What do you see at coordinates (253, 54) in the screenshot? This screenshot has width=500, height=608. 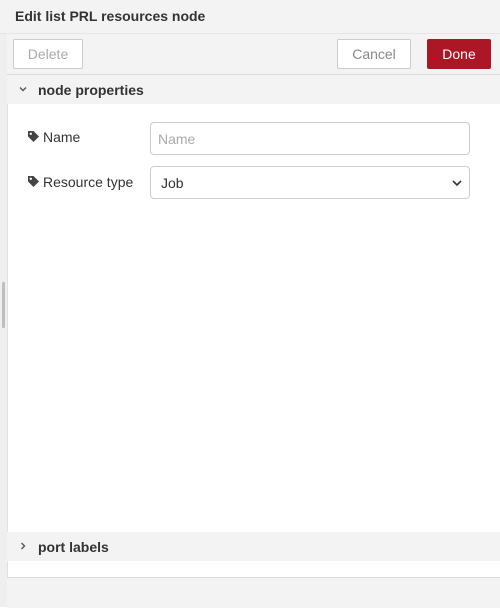 I see `tray-toolbar: Delete Cancel Done` at bounding box center [253, 54].